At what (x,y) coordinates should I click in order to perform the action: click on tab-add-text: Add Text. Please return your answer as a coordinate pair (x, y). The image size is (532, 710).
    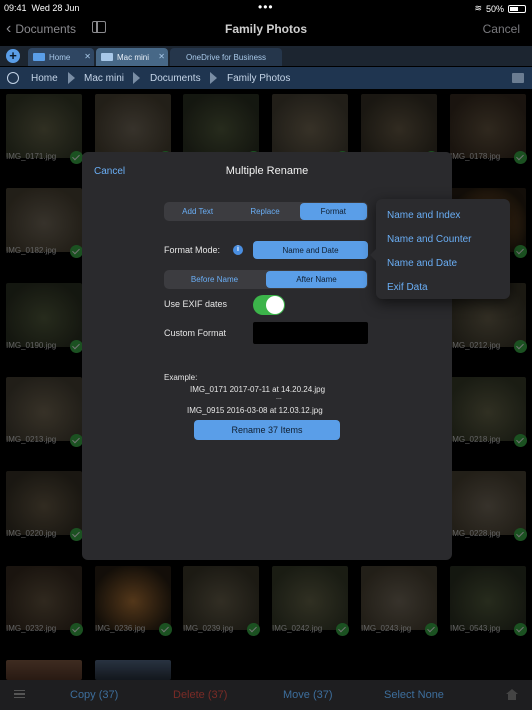
    Looking at the image, I should click on (197, 211).